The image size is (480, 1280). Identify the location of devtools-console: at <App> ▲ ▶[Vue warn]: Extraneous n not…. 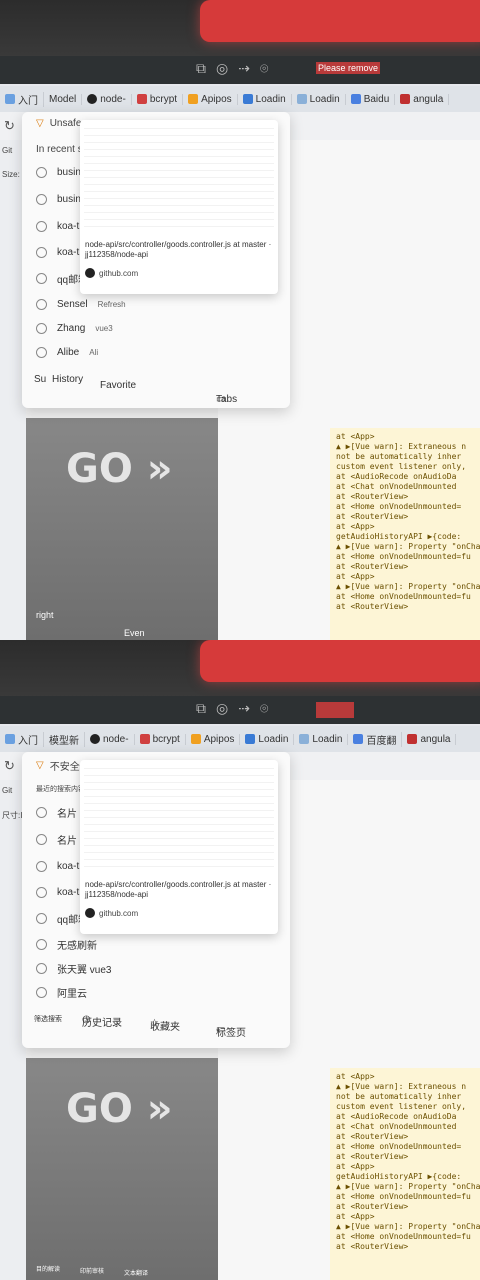
(405, 1174).